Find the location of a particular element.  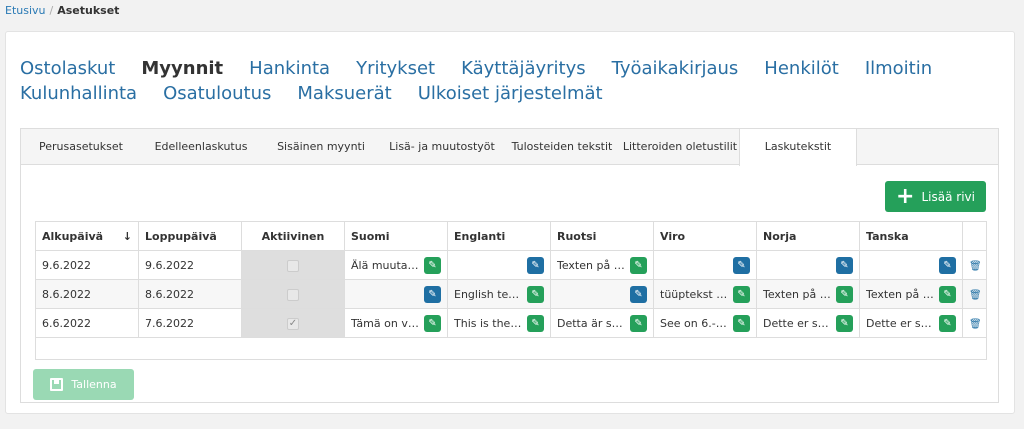

cell-active is located at coordinates (293, 294).